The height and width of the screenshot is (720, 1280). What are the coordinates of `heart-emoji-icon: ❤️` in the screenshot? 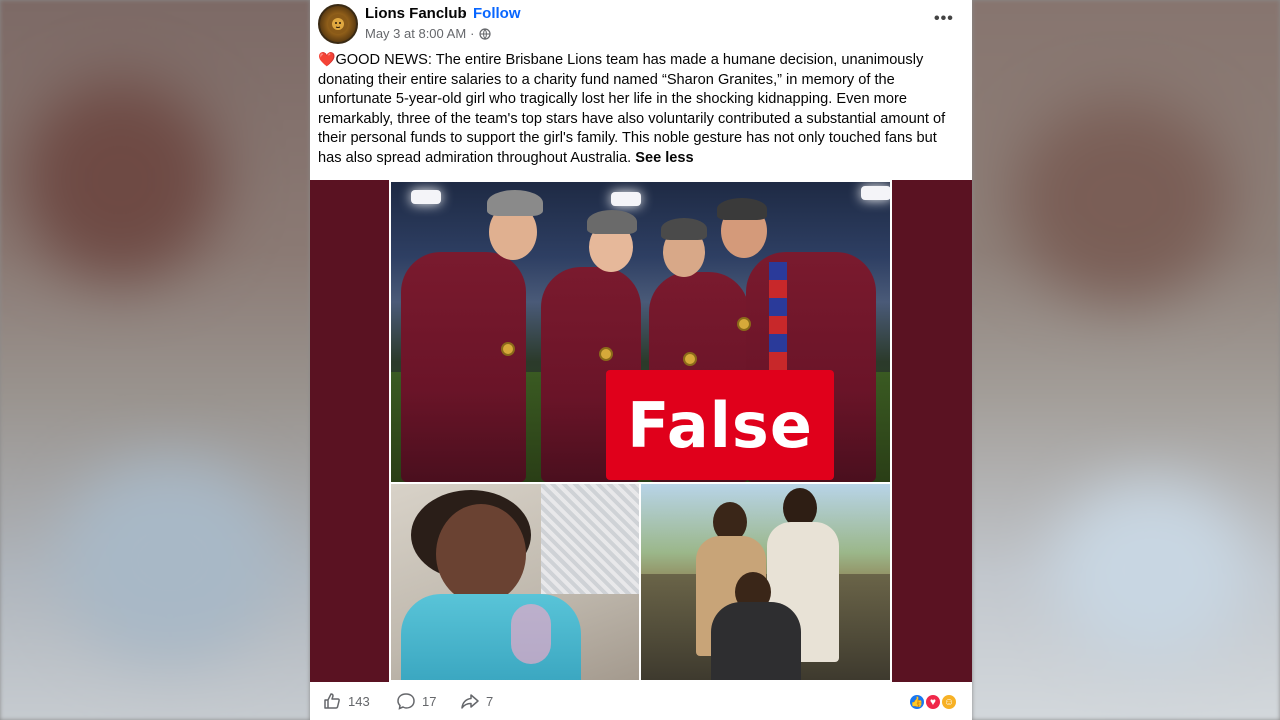 It's located at (327, 59).